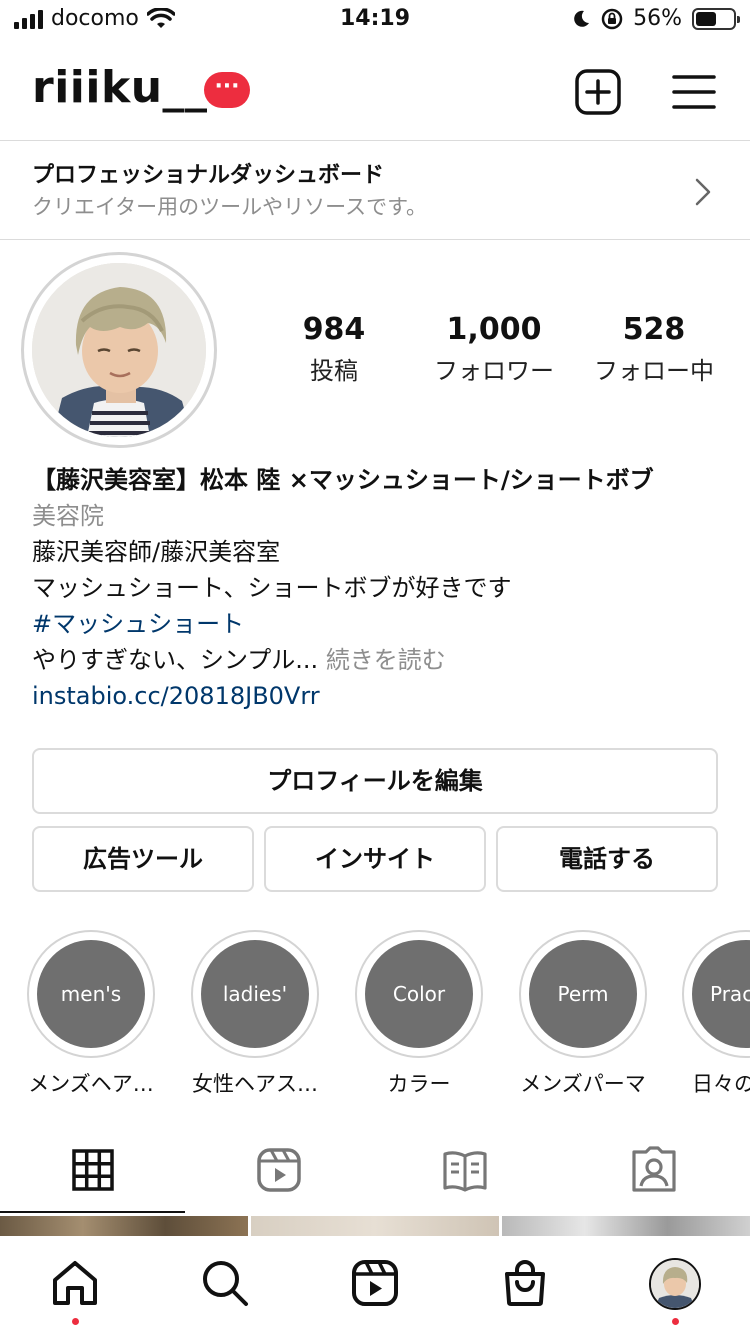 The image size is (750, 1334). Describe the element at coordinates (92, 1212) in the screenshot. I see `active-tab-indicator` at that location.